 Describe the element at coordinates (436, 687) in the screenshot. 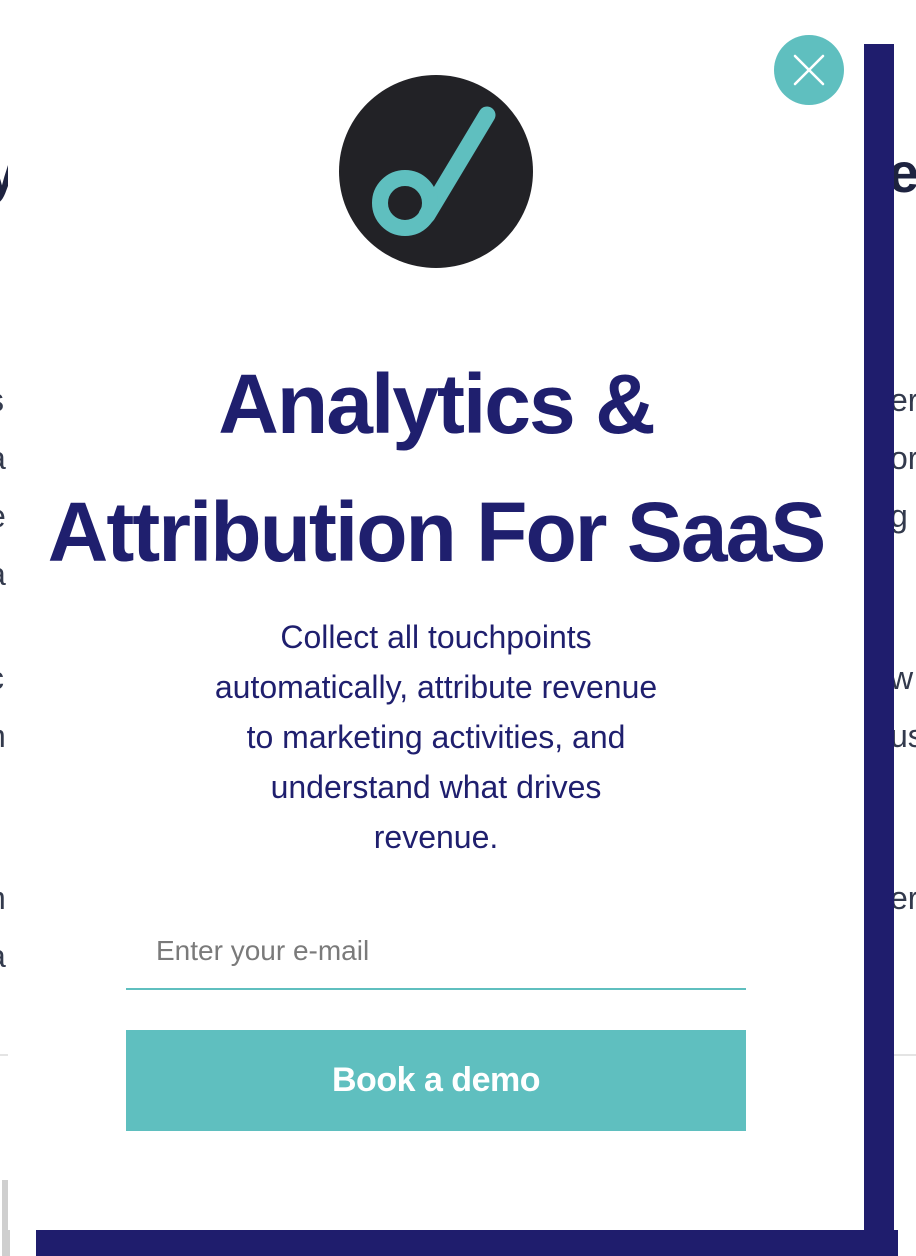

I see `modal-subtitle-line: automatically, attribute revenue` at that location.